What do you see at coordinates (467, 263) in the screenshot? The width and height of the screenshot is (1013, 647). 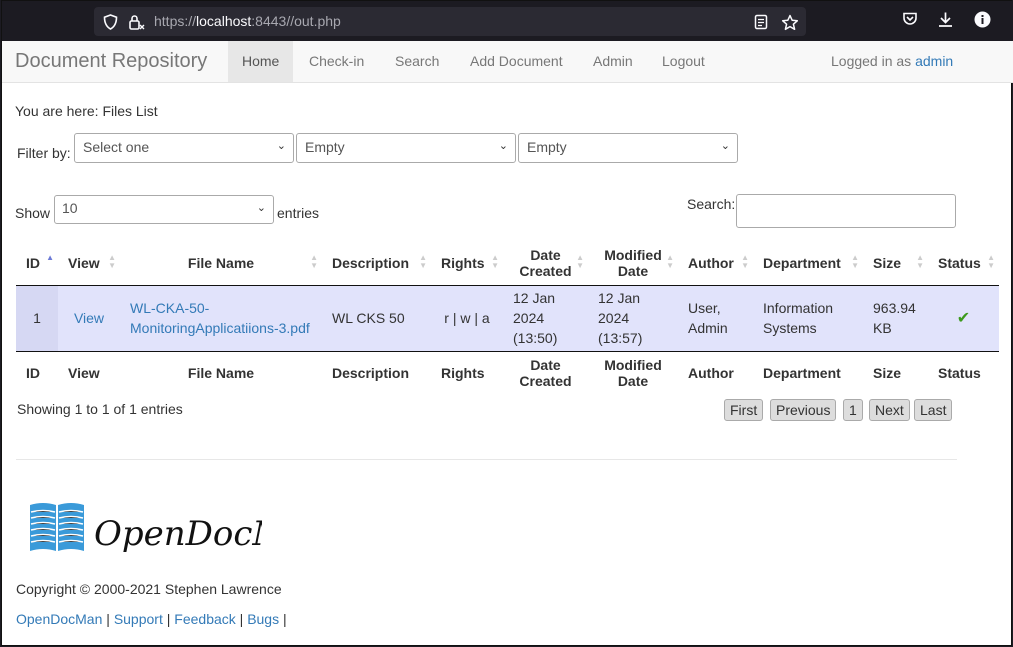 I see `col-header-rights: Rights ▲ ▼` at bounding box center [467, 263].